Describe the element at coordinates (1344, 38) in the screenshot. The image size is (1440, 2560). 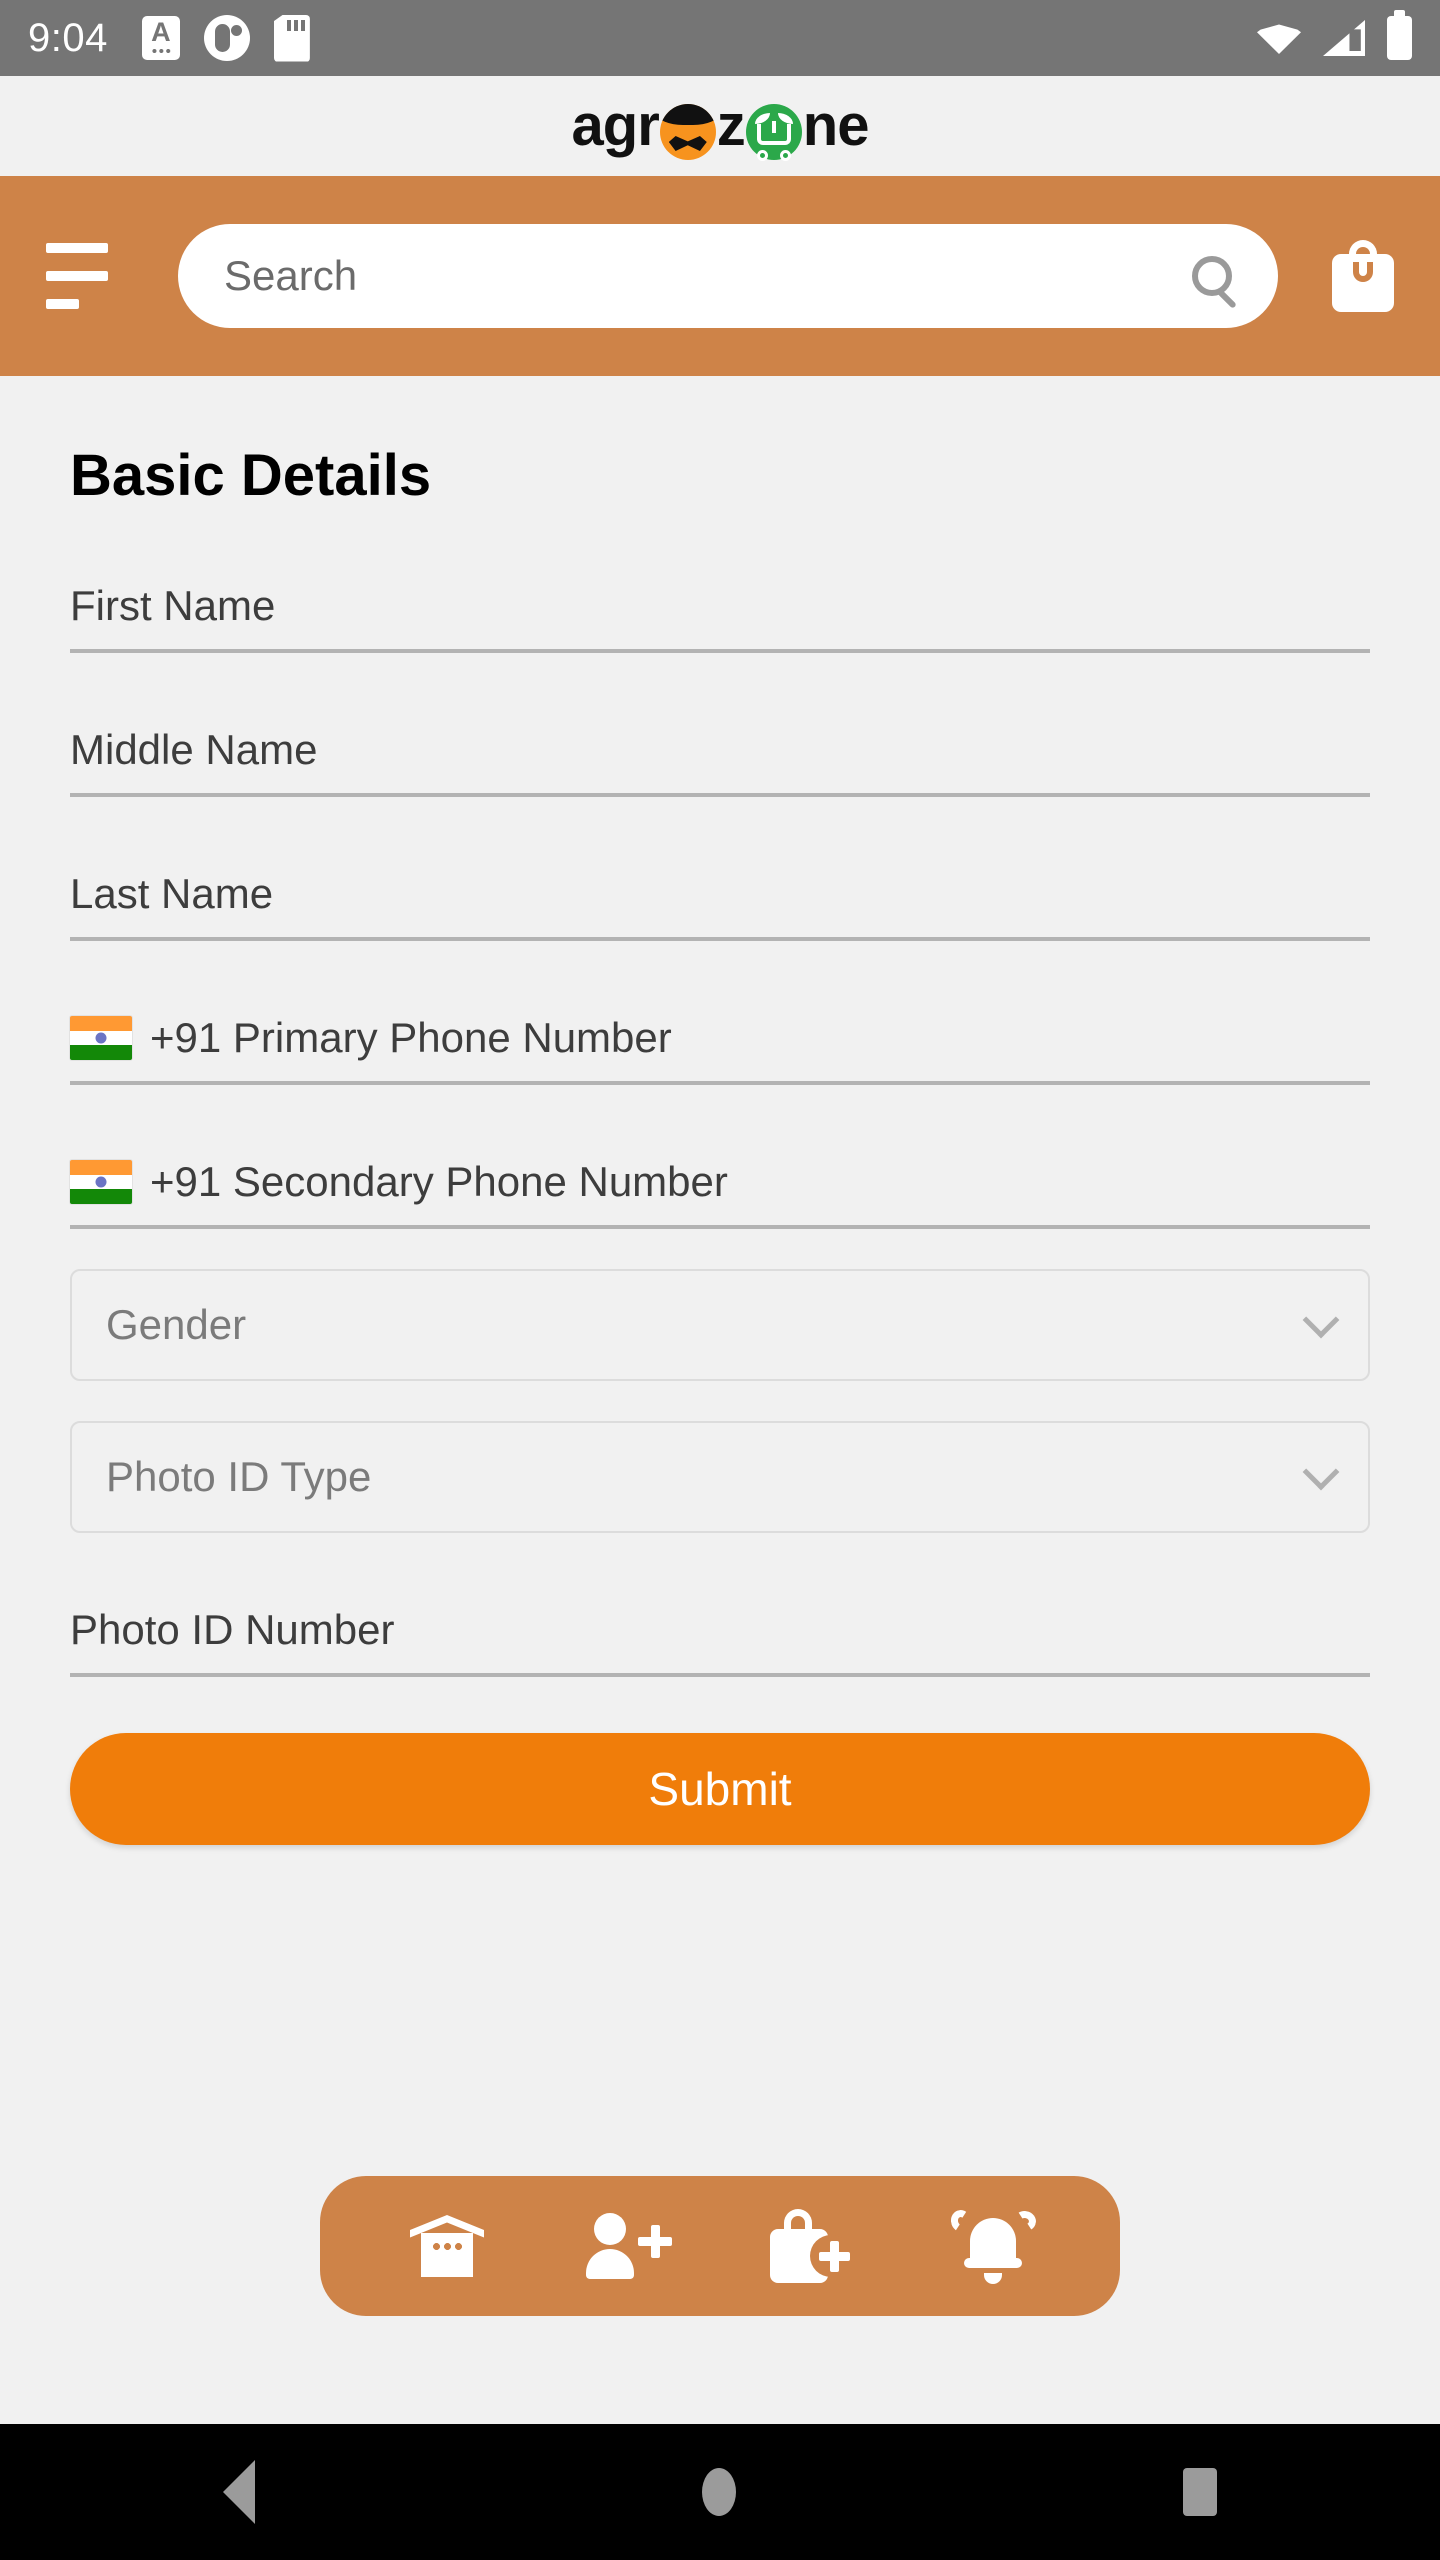
I see `cellular-signal-icon` at that location.